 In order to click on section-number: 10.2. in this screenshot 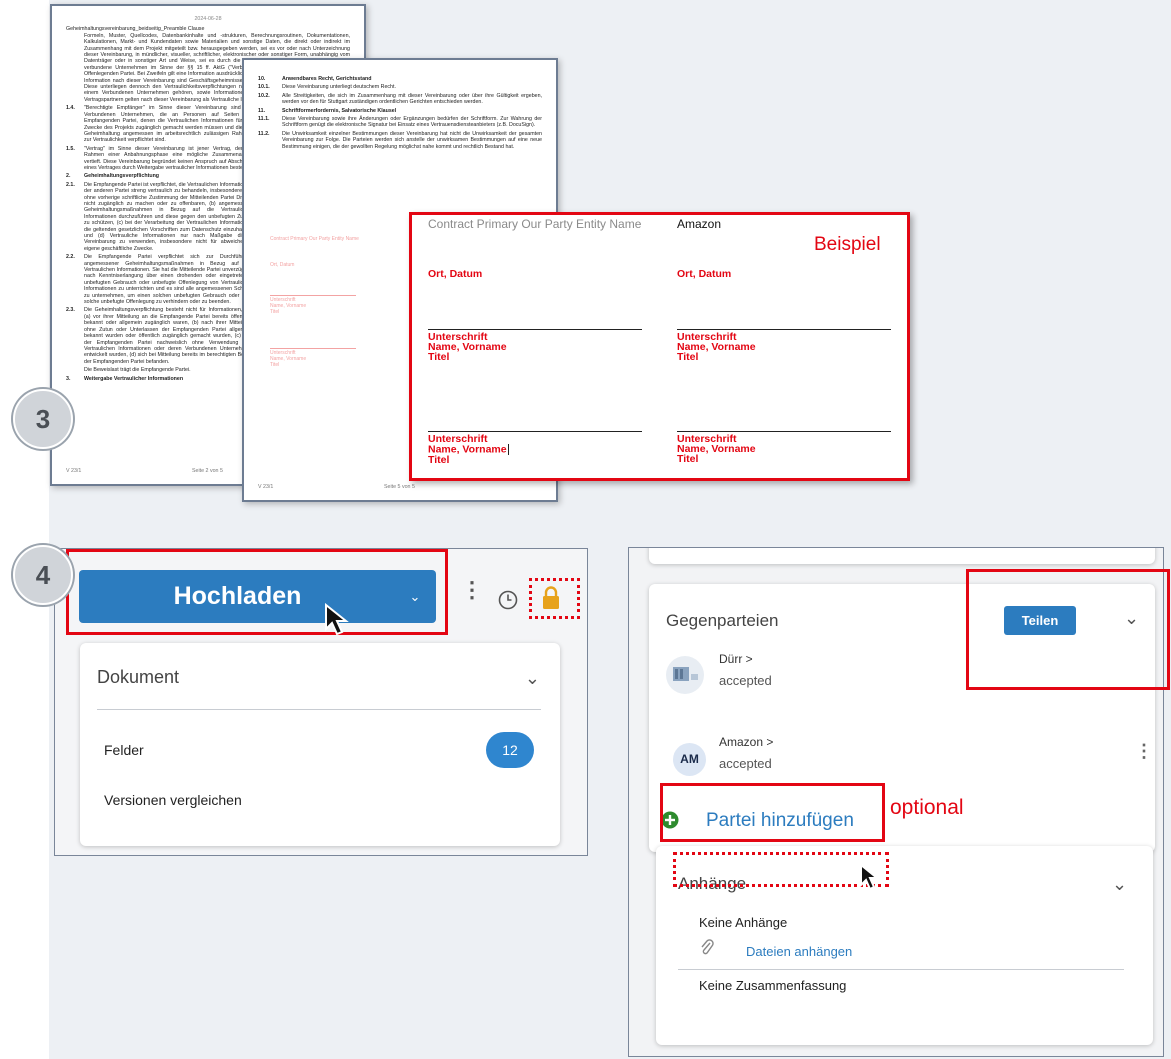, I will do `click(264, 95)`.